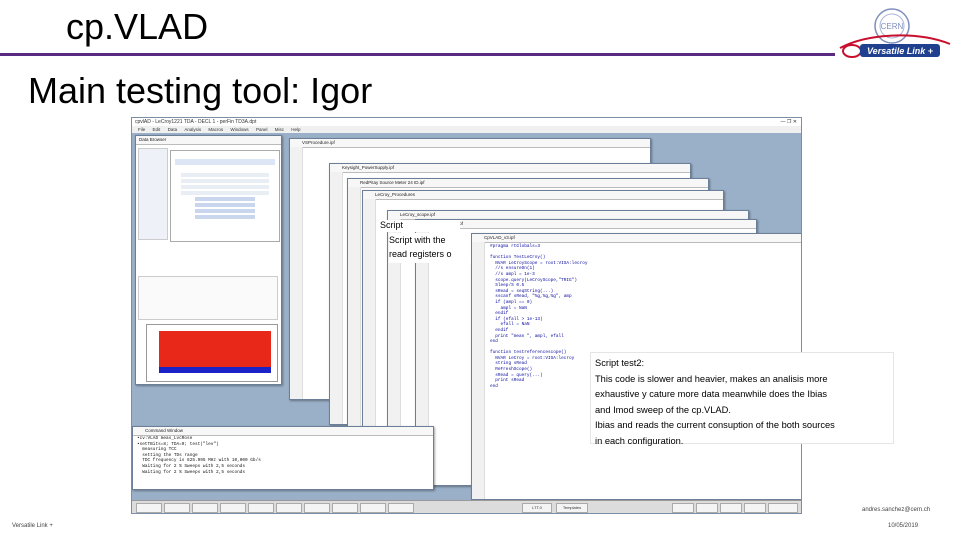 The image size is (960, 540). Describe the element at coordinates (279, 129) in the screenshot. I see `menu-misc: Misc` at that location.